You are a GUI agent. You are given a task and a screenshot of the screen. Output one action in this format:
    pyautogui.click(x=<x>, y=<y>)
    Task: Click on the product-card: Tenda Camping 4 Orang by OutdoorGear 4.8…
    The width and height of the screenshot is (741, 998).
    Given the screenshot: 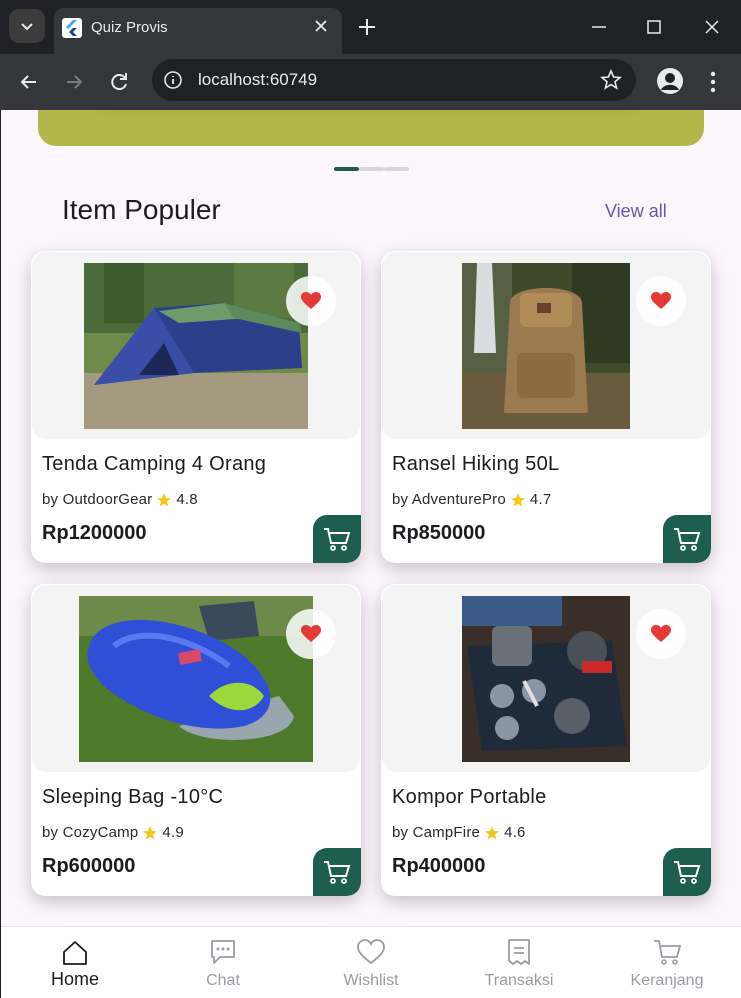 What is the action you would take?
    pyautogui.click(x=196, y=407)
    